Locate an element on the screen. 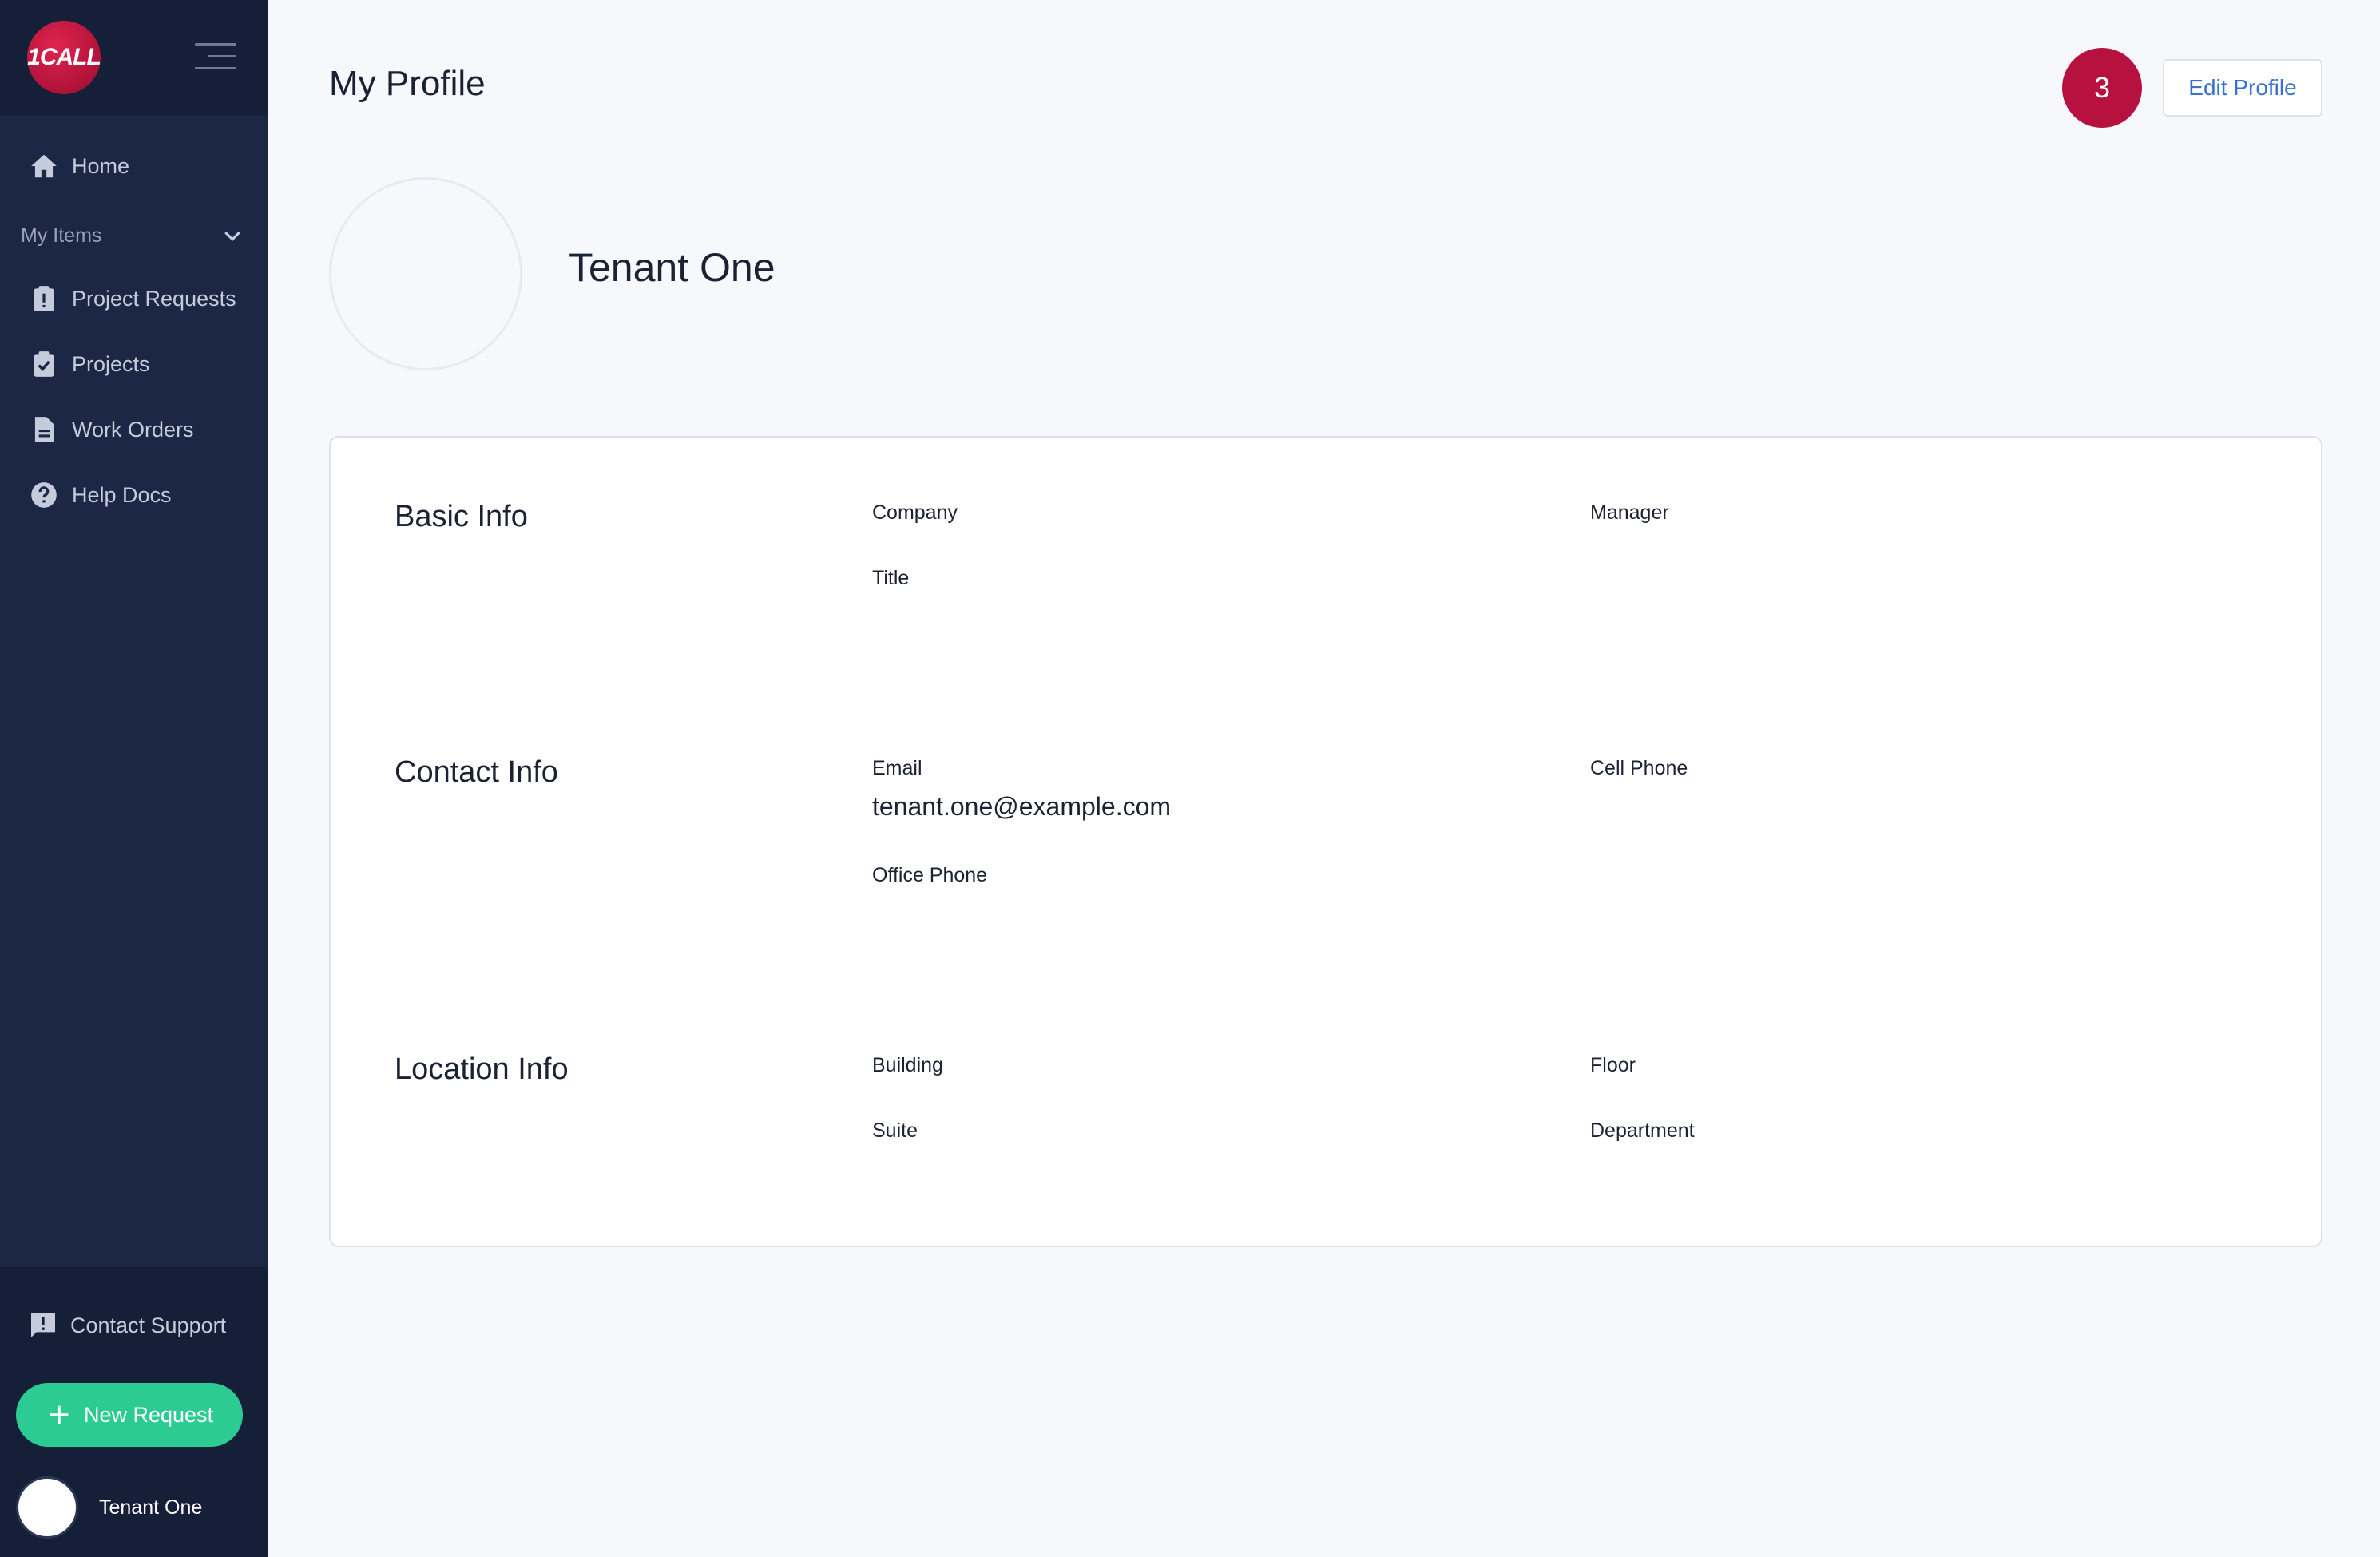 This screenshot has width=2380, height=1557. contact-support-label: Contact Support is located at coordinates (148, 1325).